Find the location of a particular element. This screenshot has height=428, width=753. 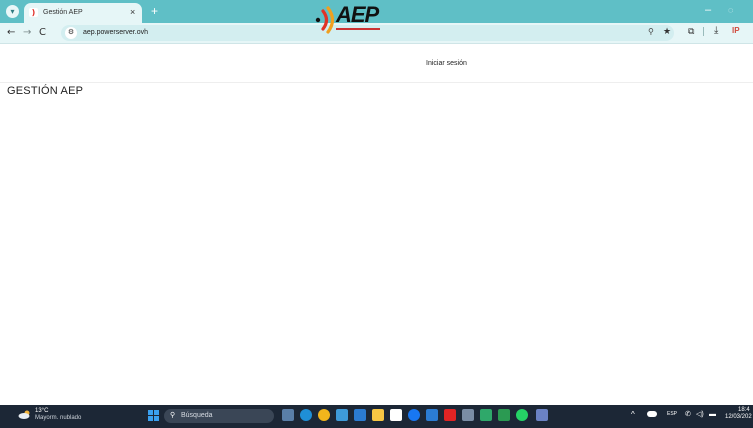

battery-icon: ▬ is located at coordinates (712, 414).